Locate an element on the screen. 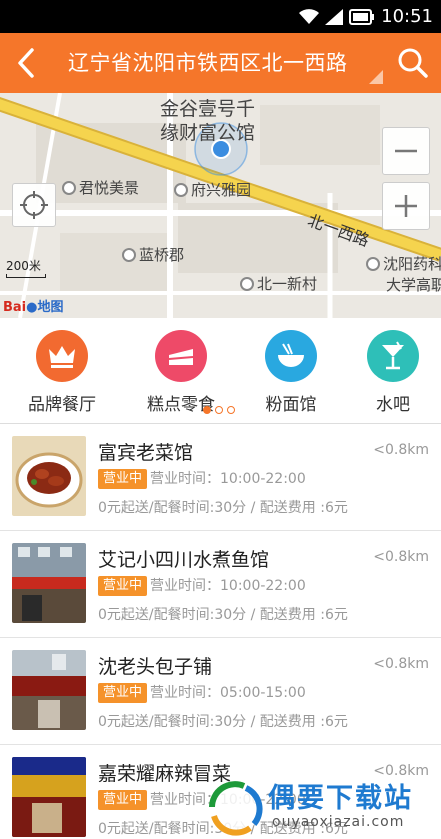 The width and height of the screenshot is (441, 839). page-indicator is located at coordinates (219, 410).